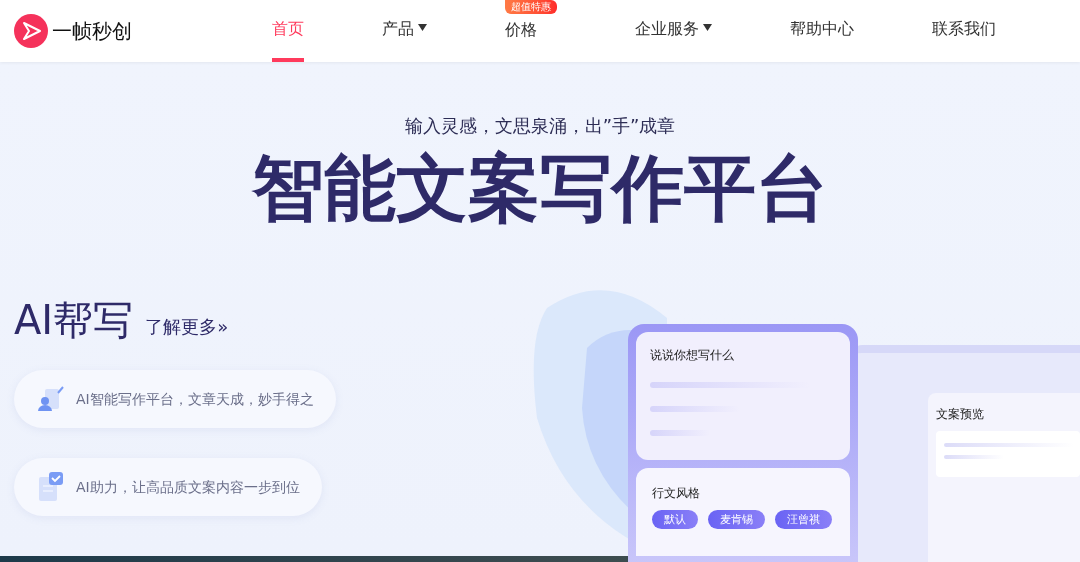  Describe the element at coordinates (531, 38) in the screenshot. I see `nav-link: 价格` at that location.